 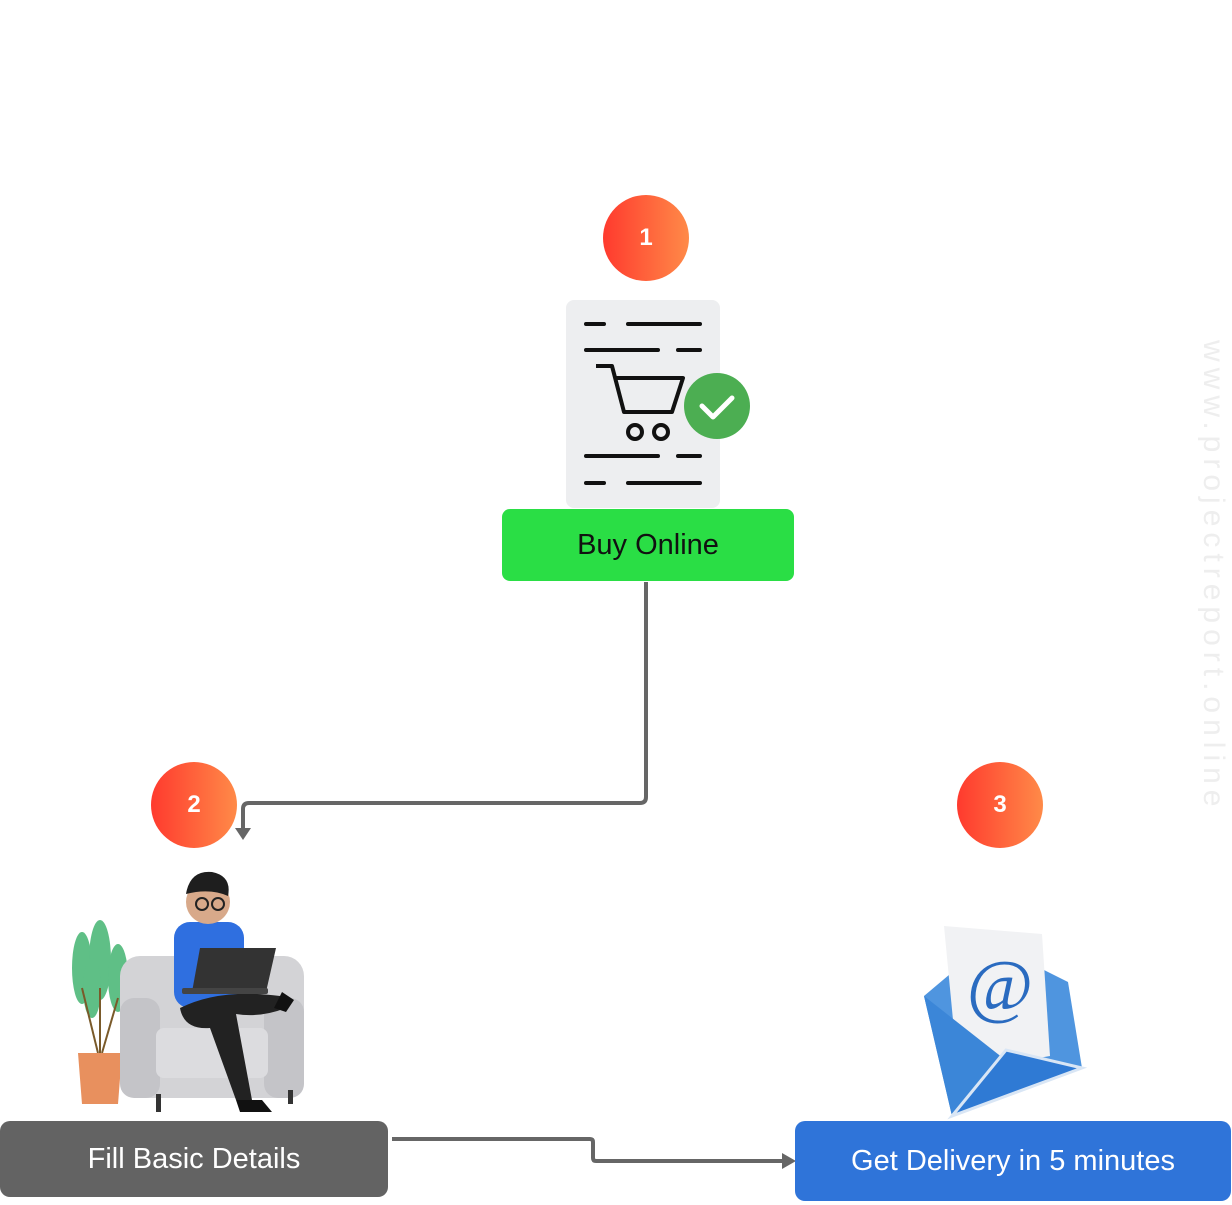 I want to click on step-box-get-delivery: Get Delivery in 5 minutes, so click(x=1013, y=1161).